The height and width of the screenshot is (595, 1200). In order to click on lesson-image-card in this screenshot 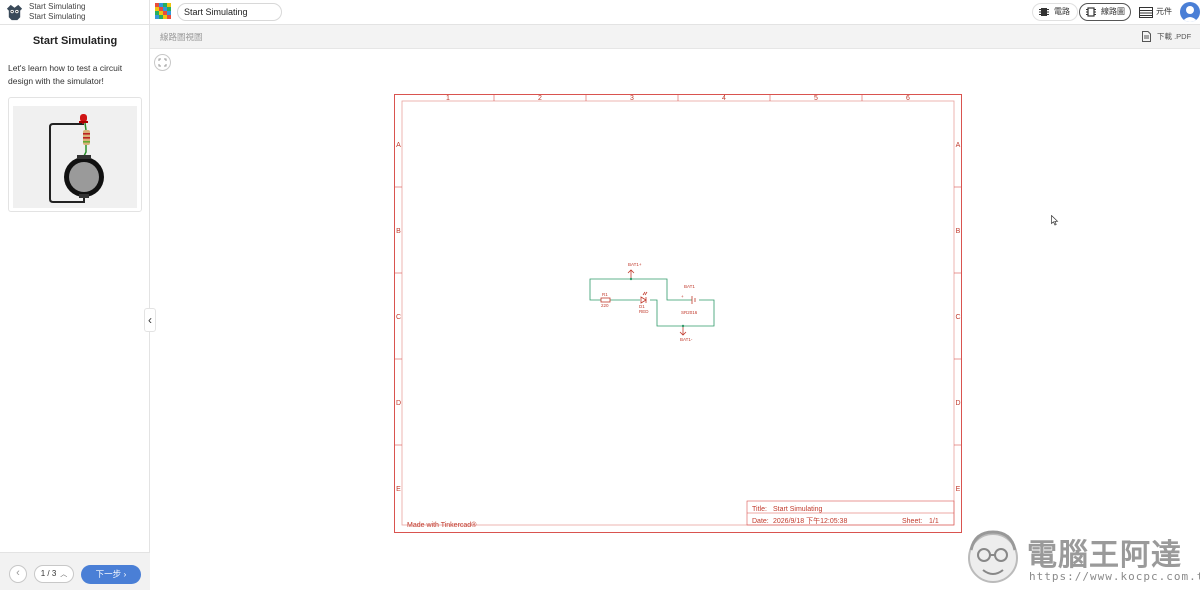, I will do `click(75, 154)`.